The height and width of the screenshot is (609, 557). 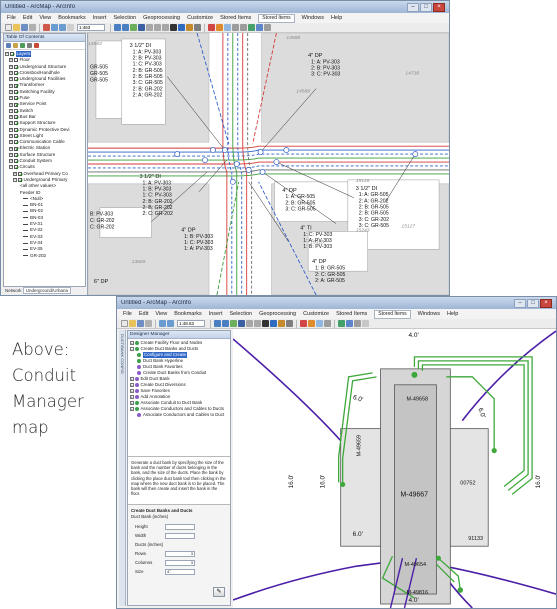 What do you see at coordinates (70, 27) in the screenshot?
I see `add-data-icon` at bounding box center [70, 27].